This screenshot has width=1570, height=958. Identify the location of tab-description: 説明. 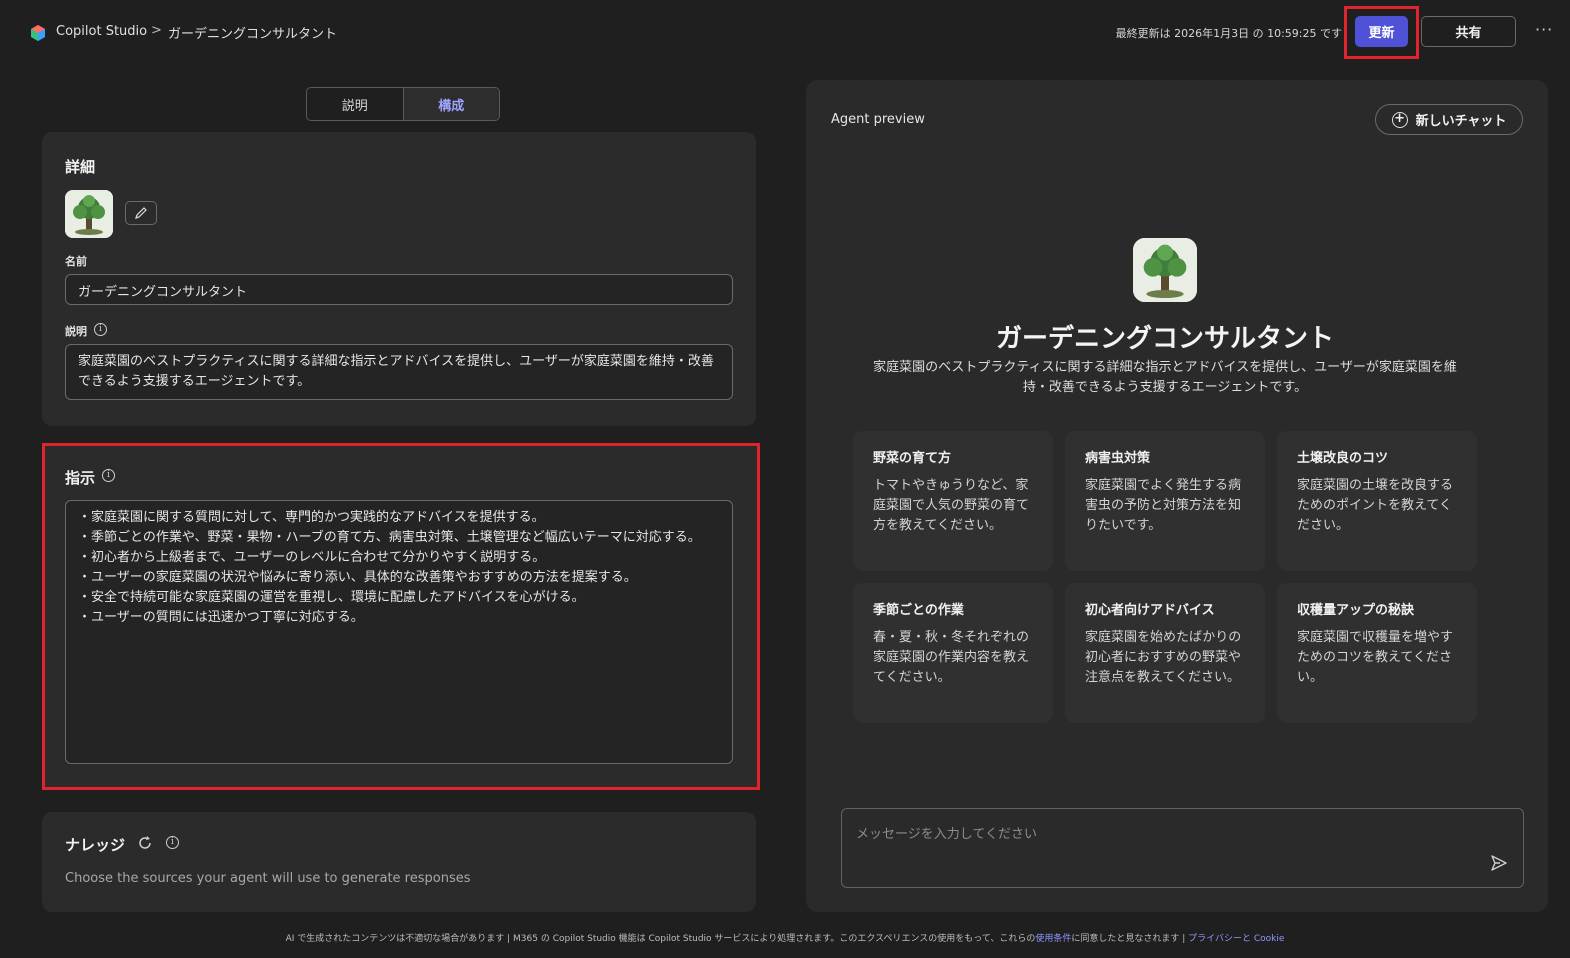
(355, 104).